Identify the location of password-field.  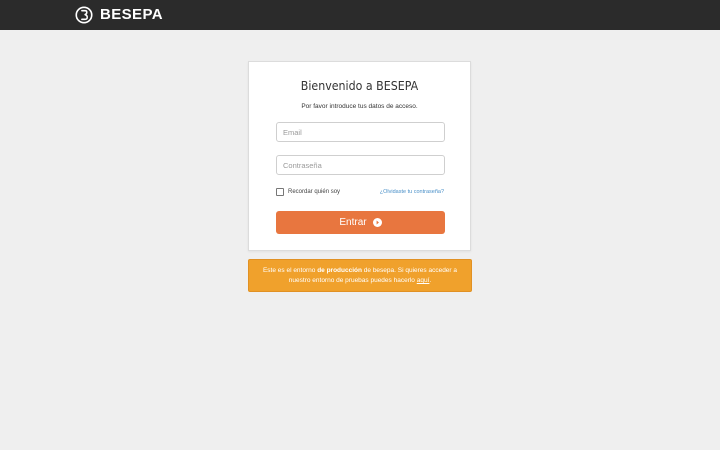
(360, 165).